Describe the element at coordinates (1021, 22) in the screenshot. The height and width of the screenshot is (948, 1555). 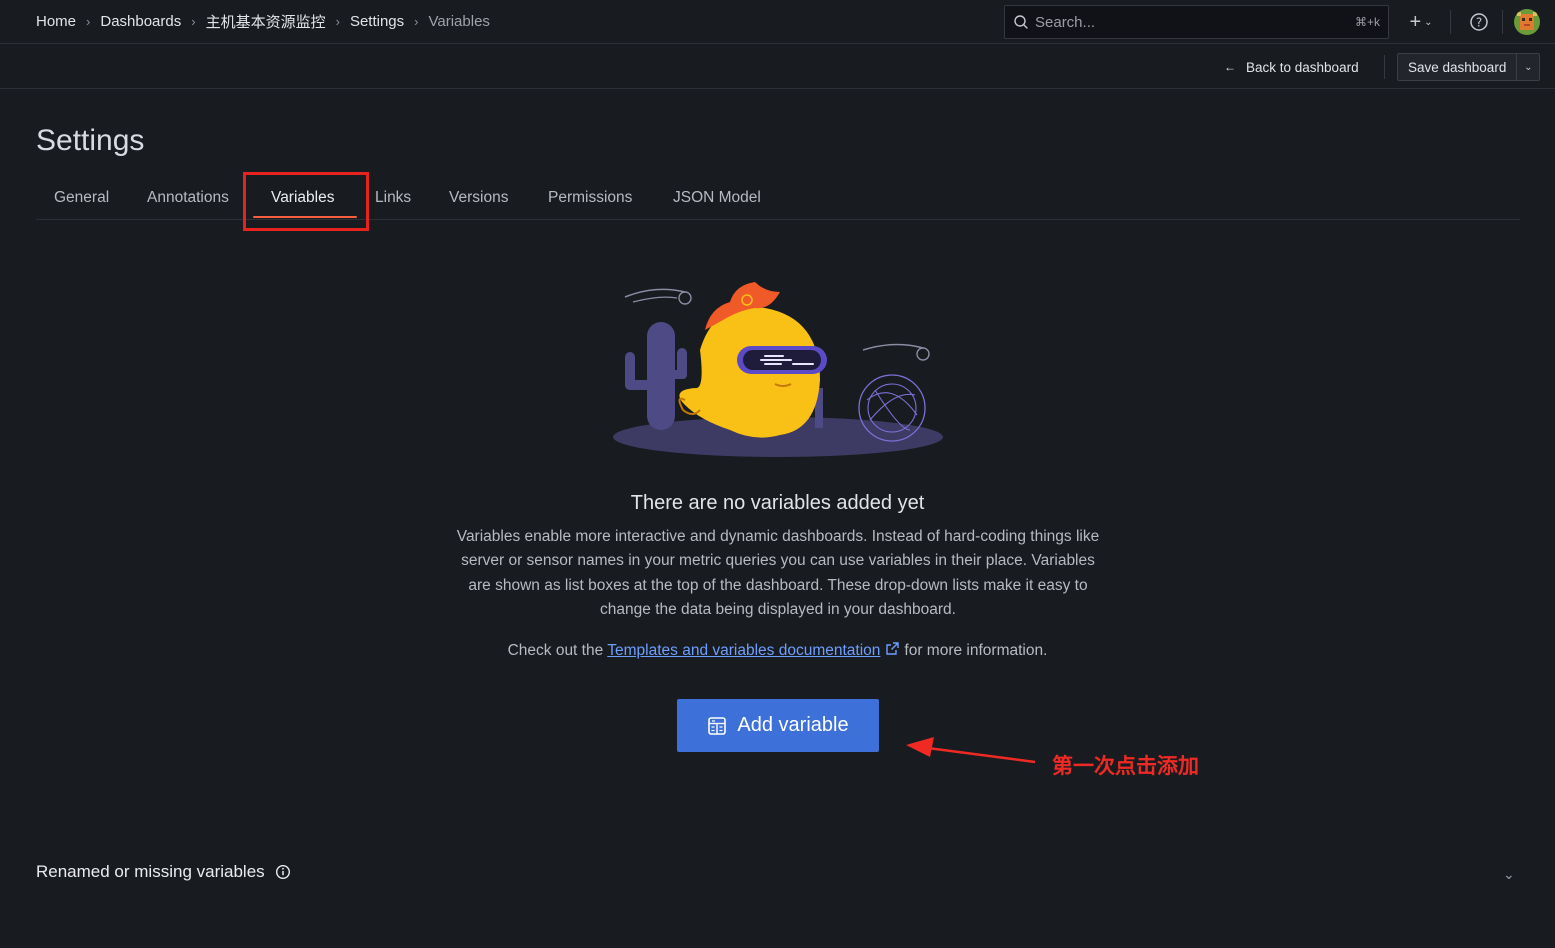
I see `search-icon` at that location.